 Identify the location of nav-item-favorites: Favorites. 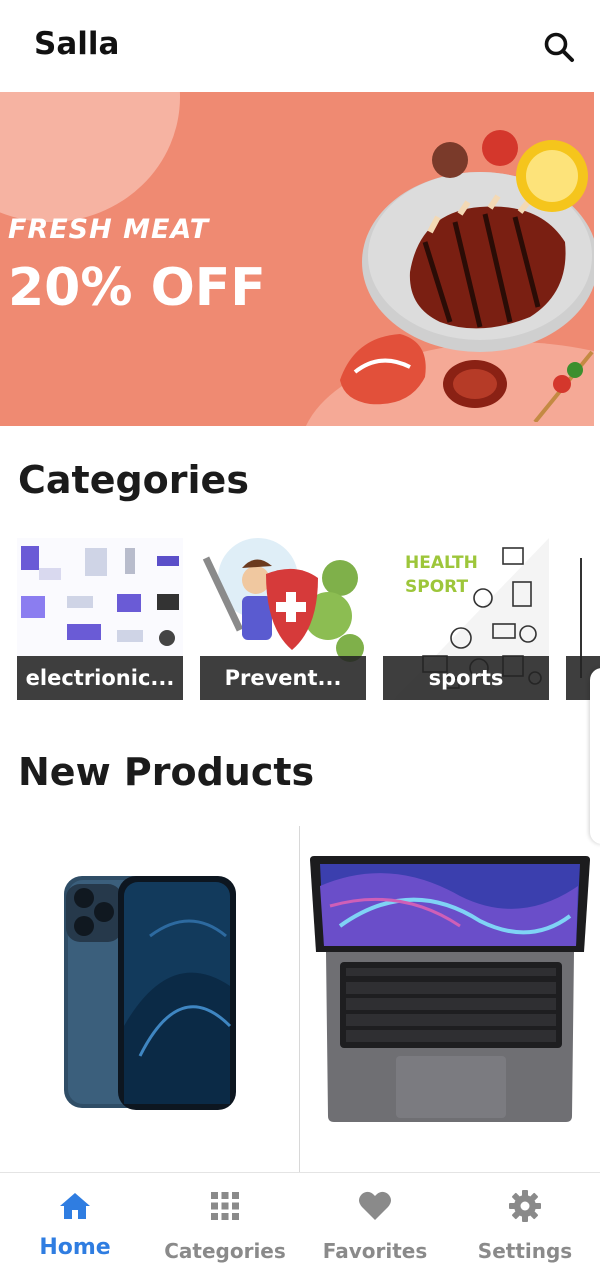
(375, 1226).